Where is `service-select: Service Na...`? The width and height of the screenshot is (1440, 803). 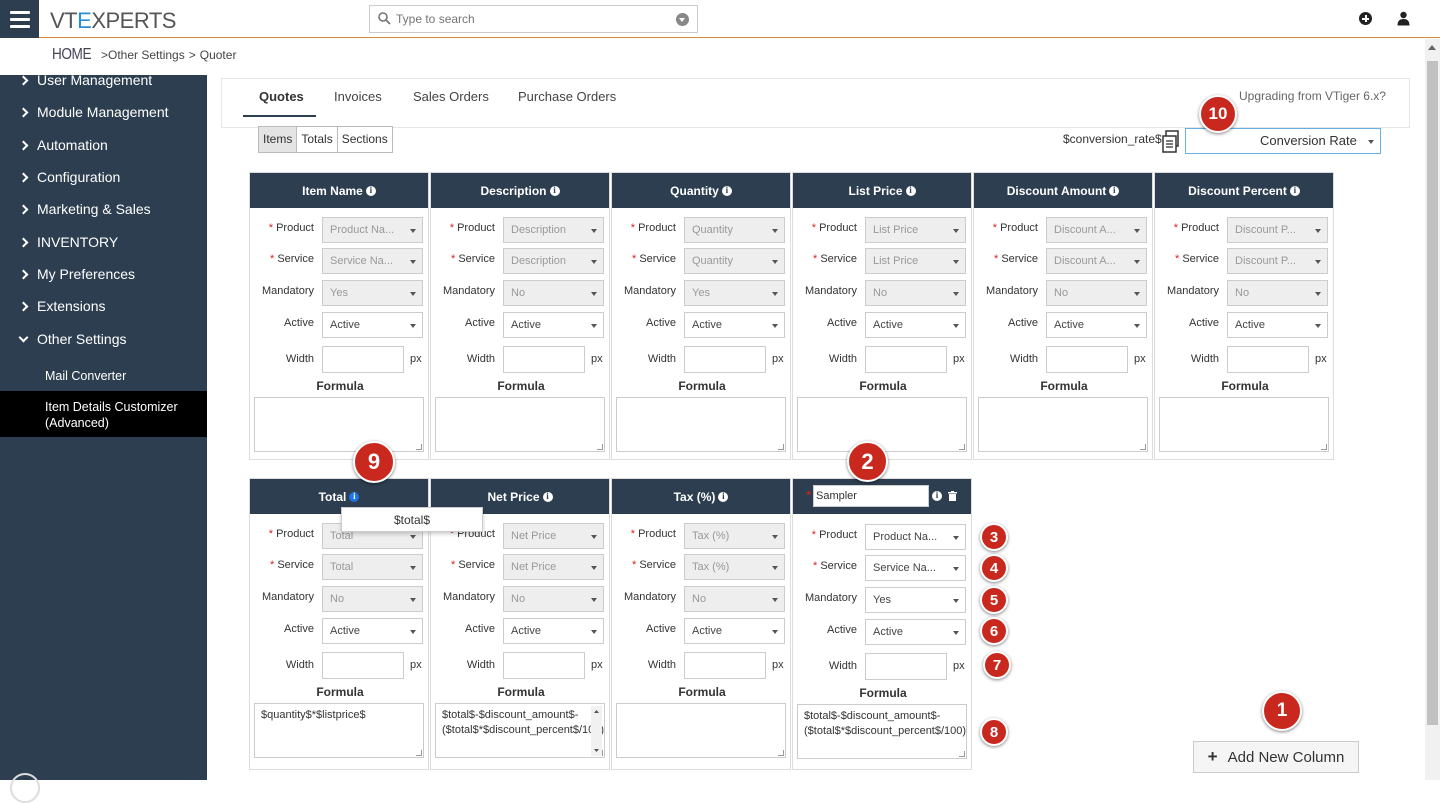 service-select: Service Na... is located at coordinates (915, 568).